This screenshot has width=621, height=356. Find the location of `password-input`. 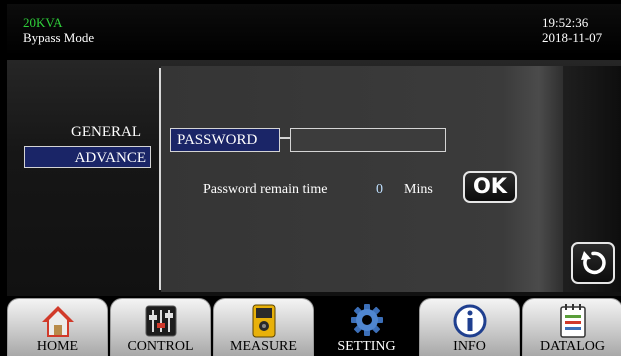

password-input is located at coordinates (368, 140).